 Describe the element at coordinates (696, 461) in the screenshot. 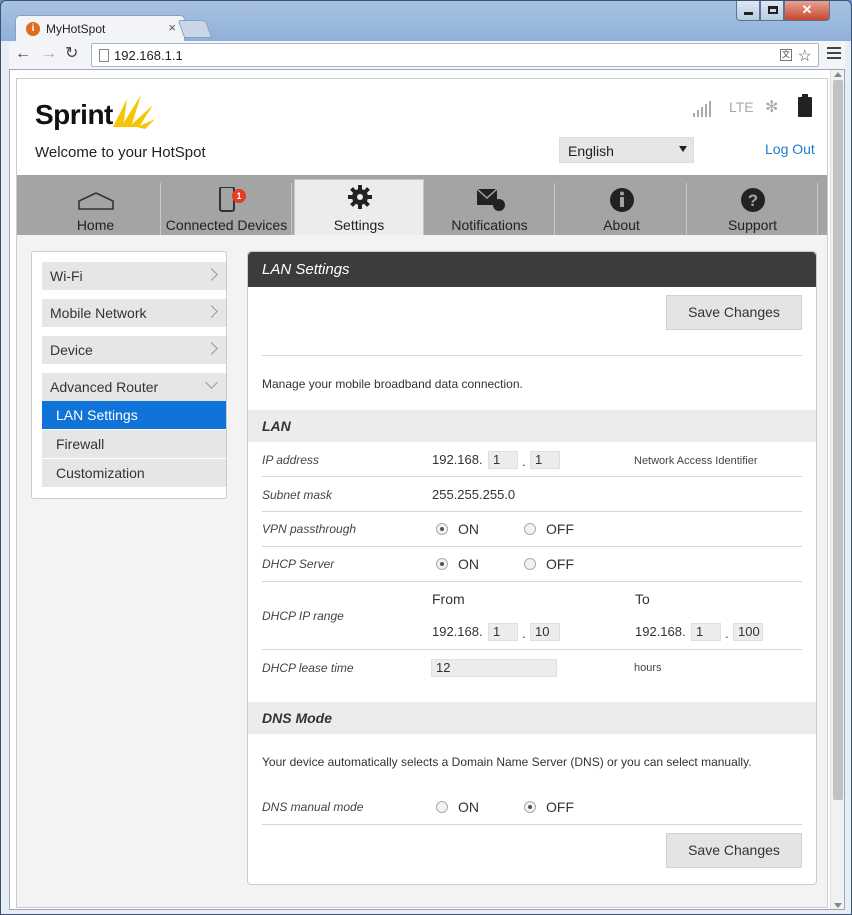

I see `nai-label: Network Access Identifier` at that location.